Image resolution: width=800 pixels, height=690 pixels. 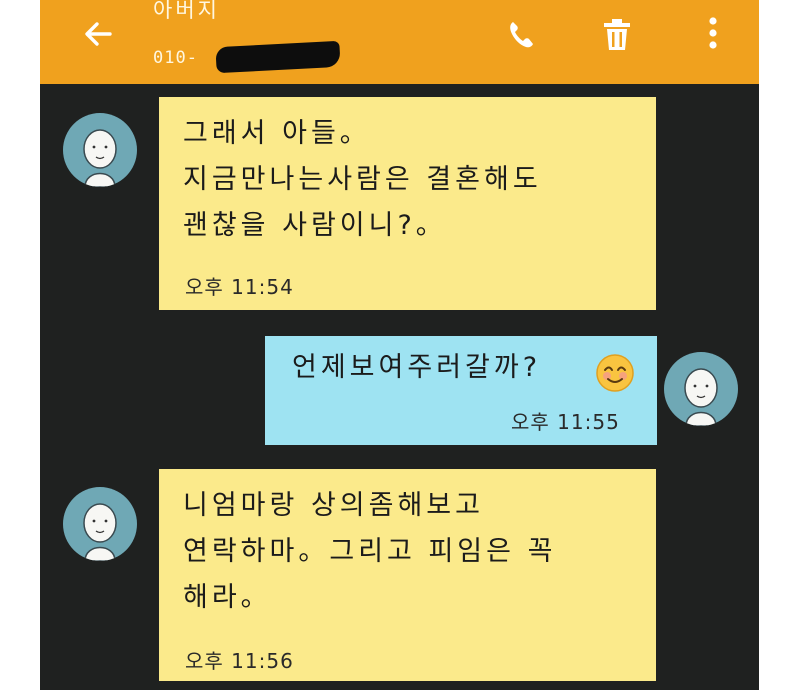 I want to click on message-time: 오후 11:54, so click(x=239, y=287).